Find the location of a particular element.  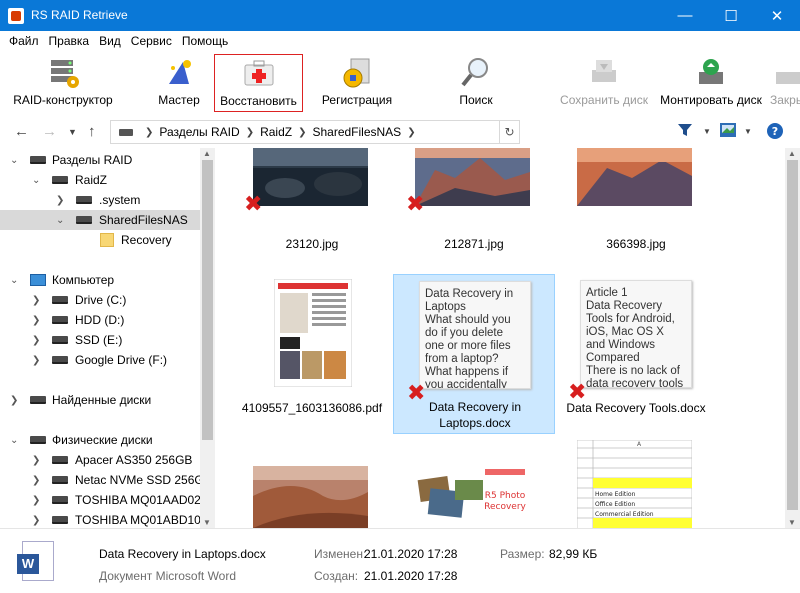

tree-item-label: Физические диски is located at coordinates (102, 440).